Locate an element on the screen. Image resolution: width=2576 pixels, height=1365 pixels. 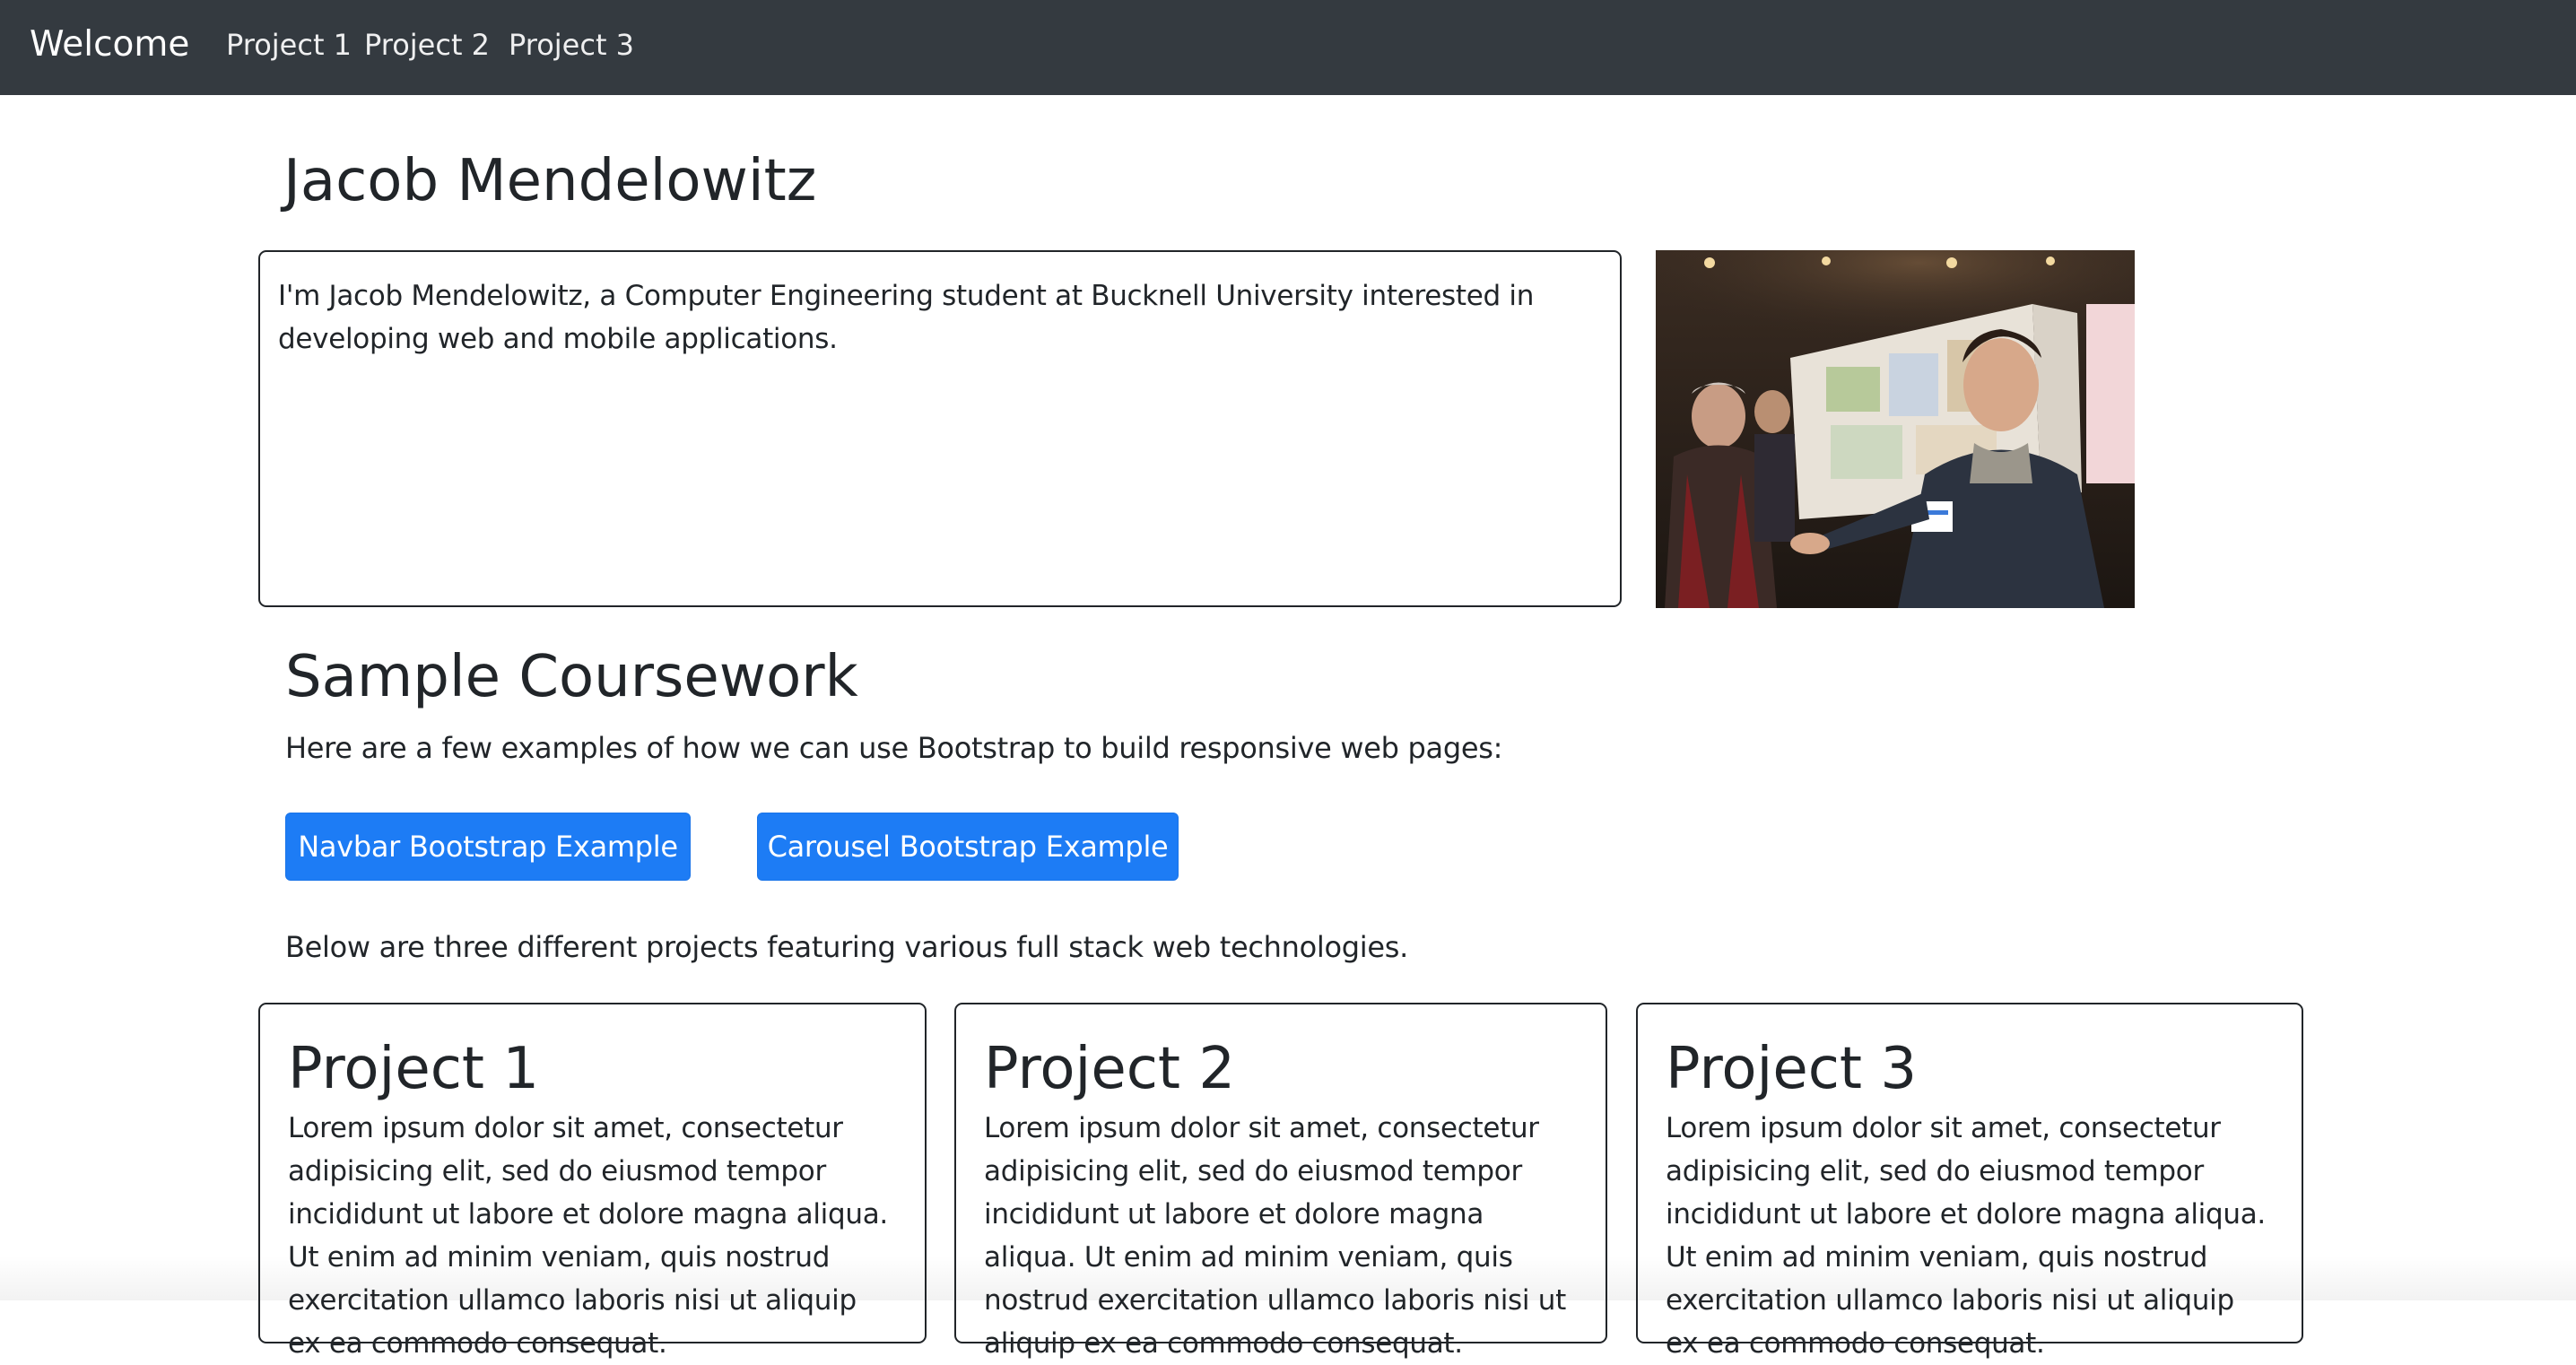
navbar-brand: Welcome is located at coordinates (109, 44).